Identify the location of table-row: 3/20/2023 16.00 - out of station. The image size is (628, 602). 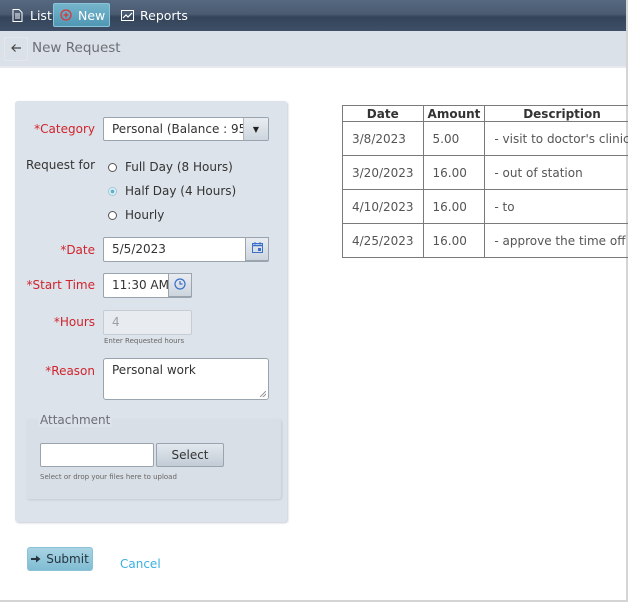
(485, 172).